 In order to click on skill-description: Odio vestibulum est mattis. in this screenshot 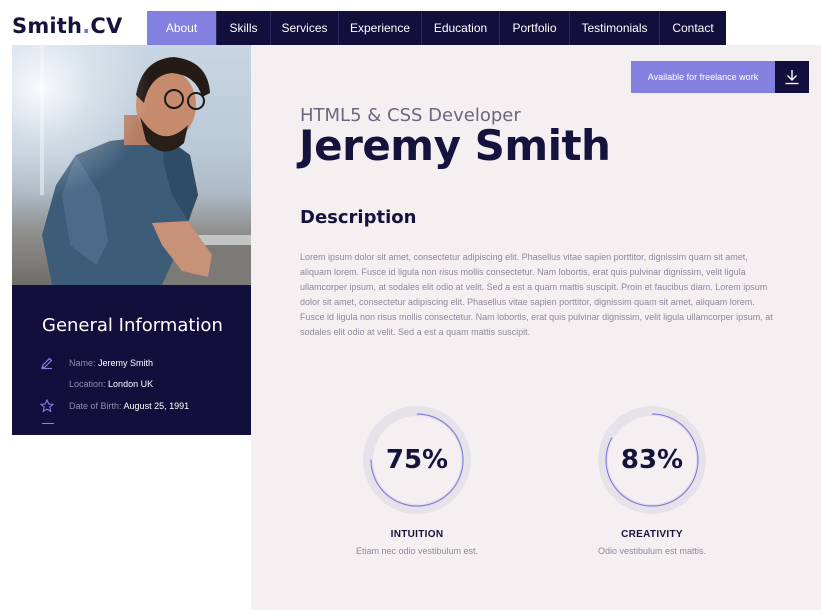, I will do `click(652, 551)`.